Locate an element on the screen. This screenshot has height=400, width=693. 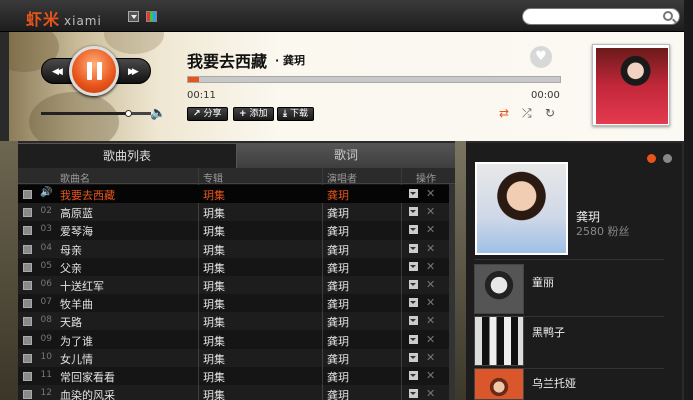
download-button: ⤓ 下载 is located at coordinates (295, 114).